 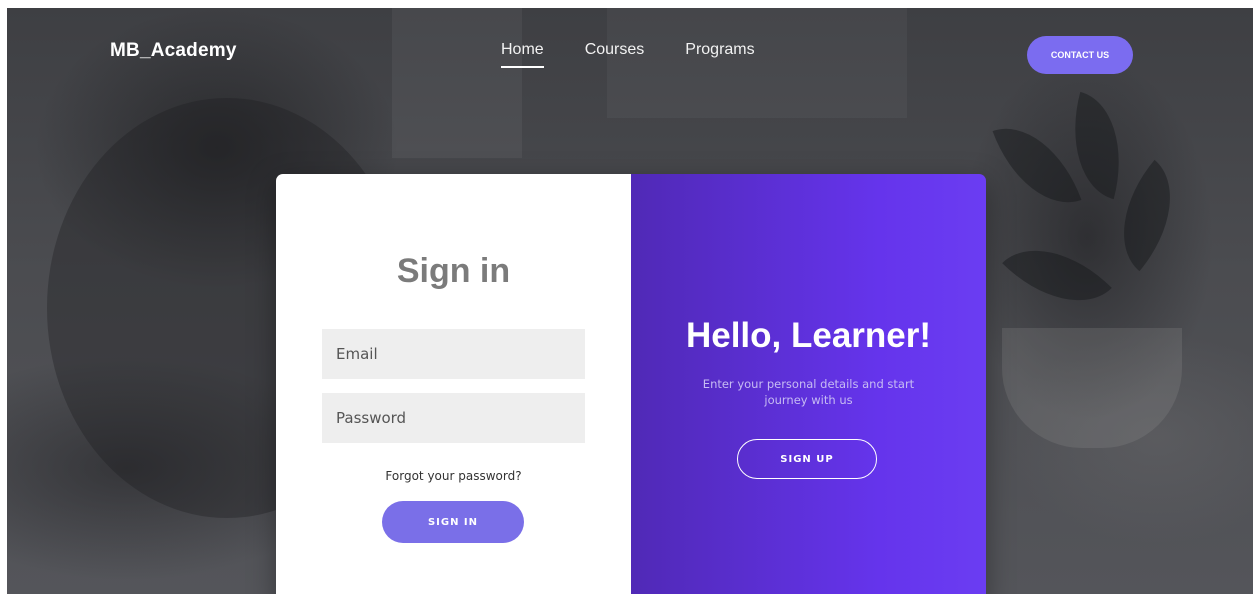 I want to click on email-input, so click(x=453, y=354).